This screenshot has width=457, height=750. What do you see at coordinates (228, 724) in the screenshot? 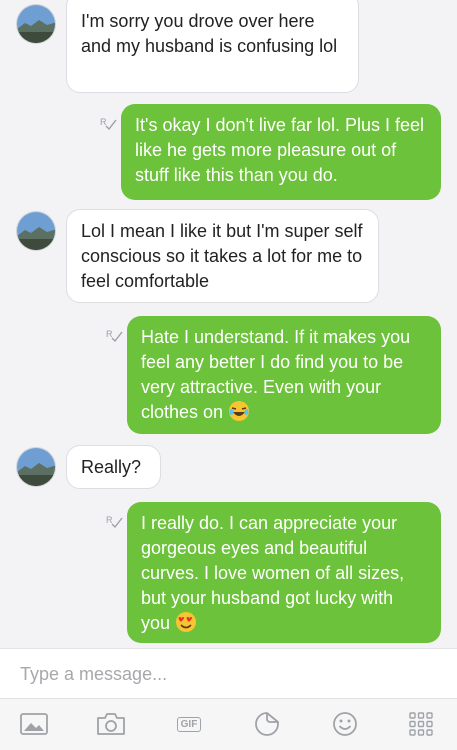
I see `composer-toolbar: GIF` at bounding box center [228, 724].